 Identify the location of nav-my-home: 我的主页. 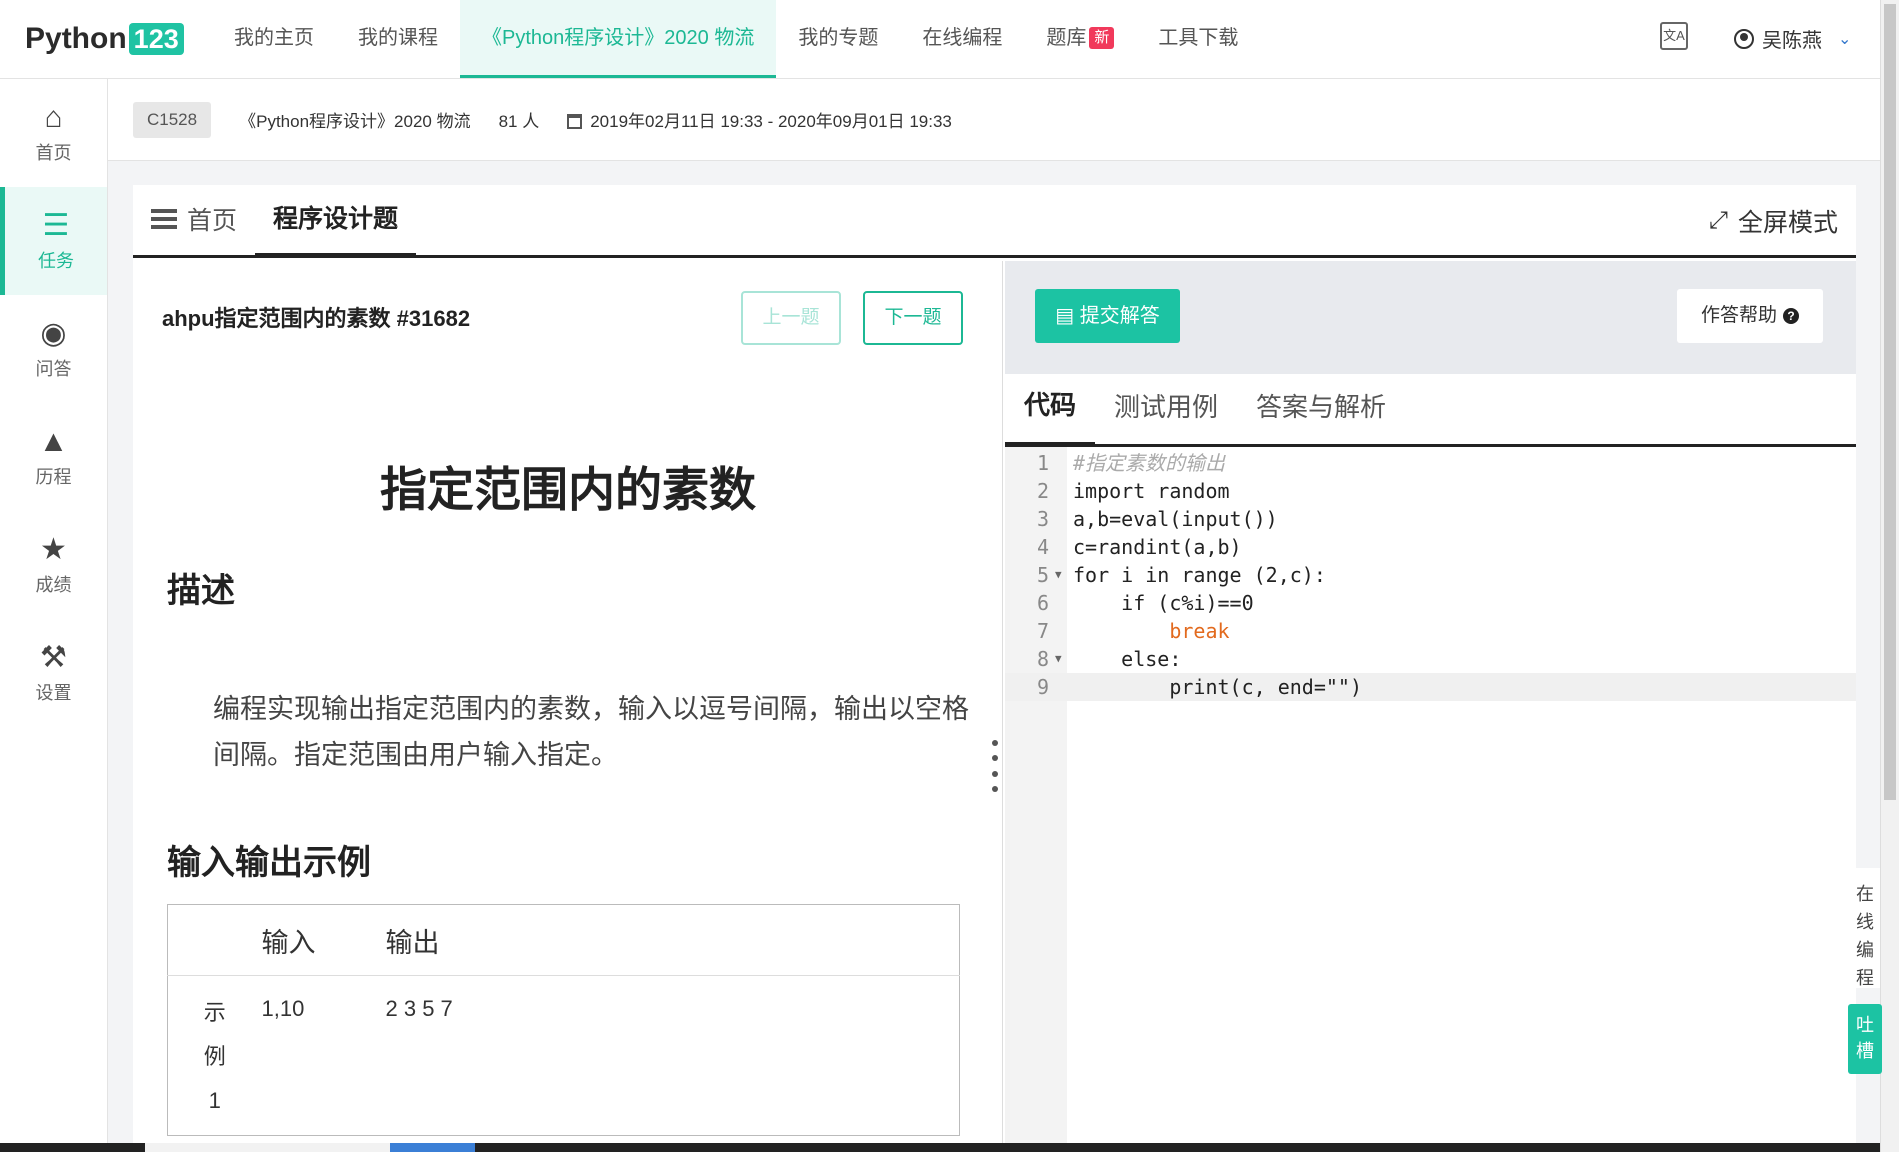
(274, 39).